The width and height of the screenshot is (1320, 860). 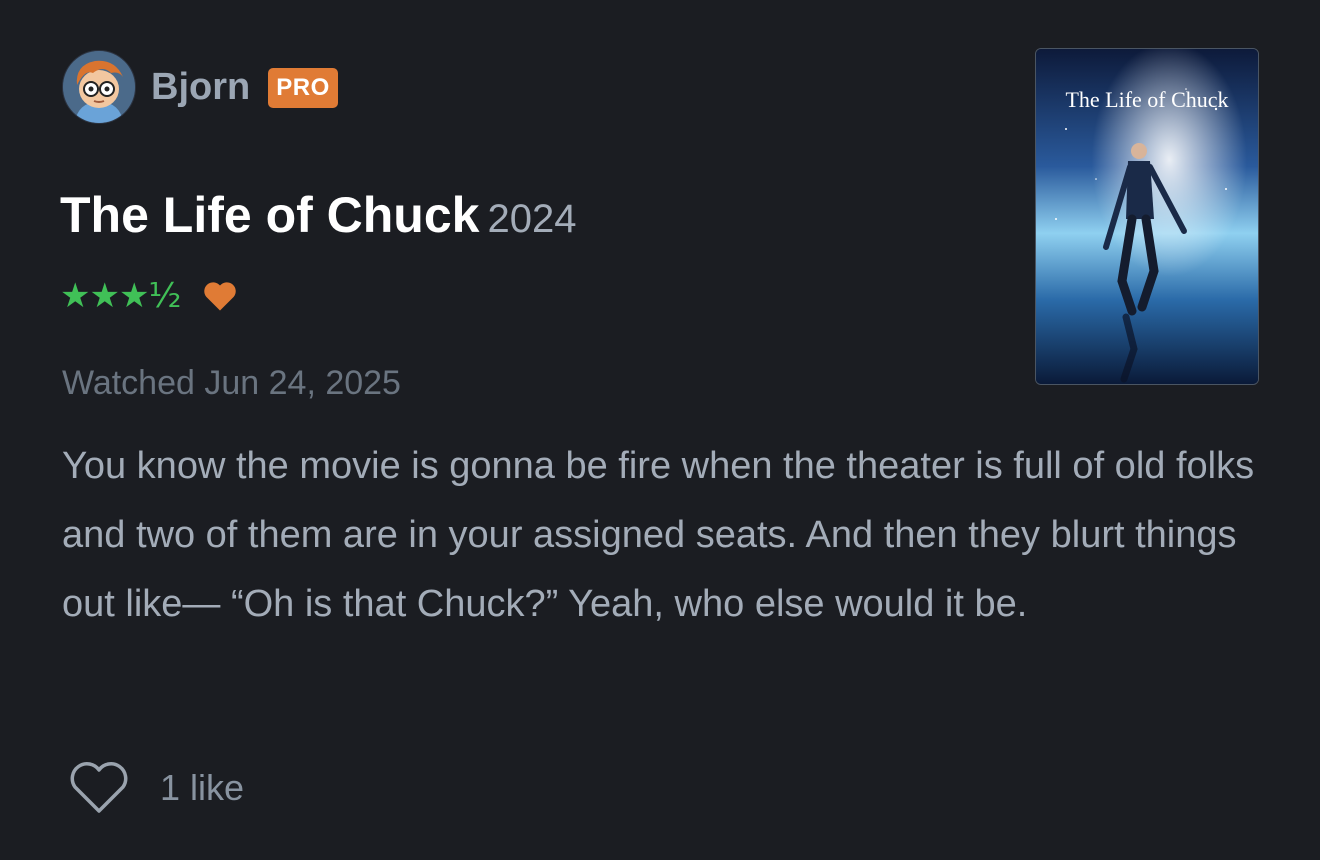 I want to click on film-poster: The Life of Chuck, so click(x=1147, y=216).